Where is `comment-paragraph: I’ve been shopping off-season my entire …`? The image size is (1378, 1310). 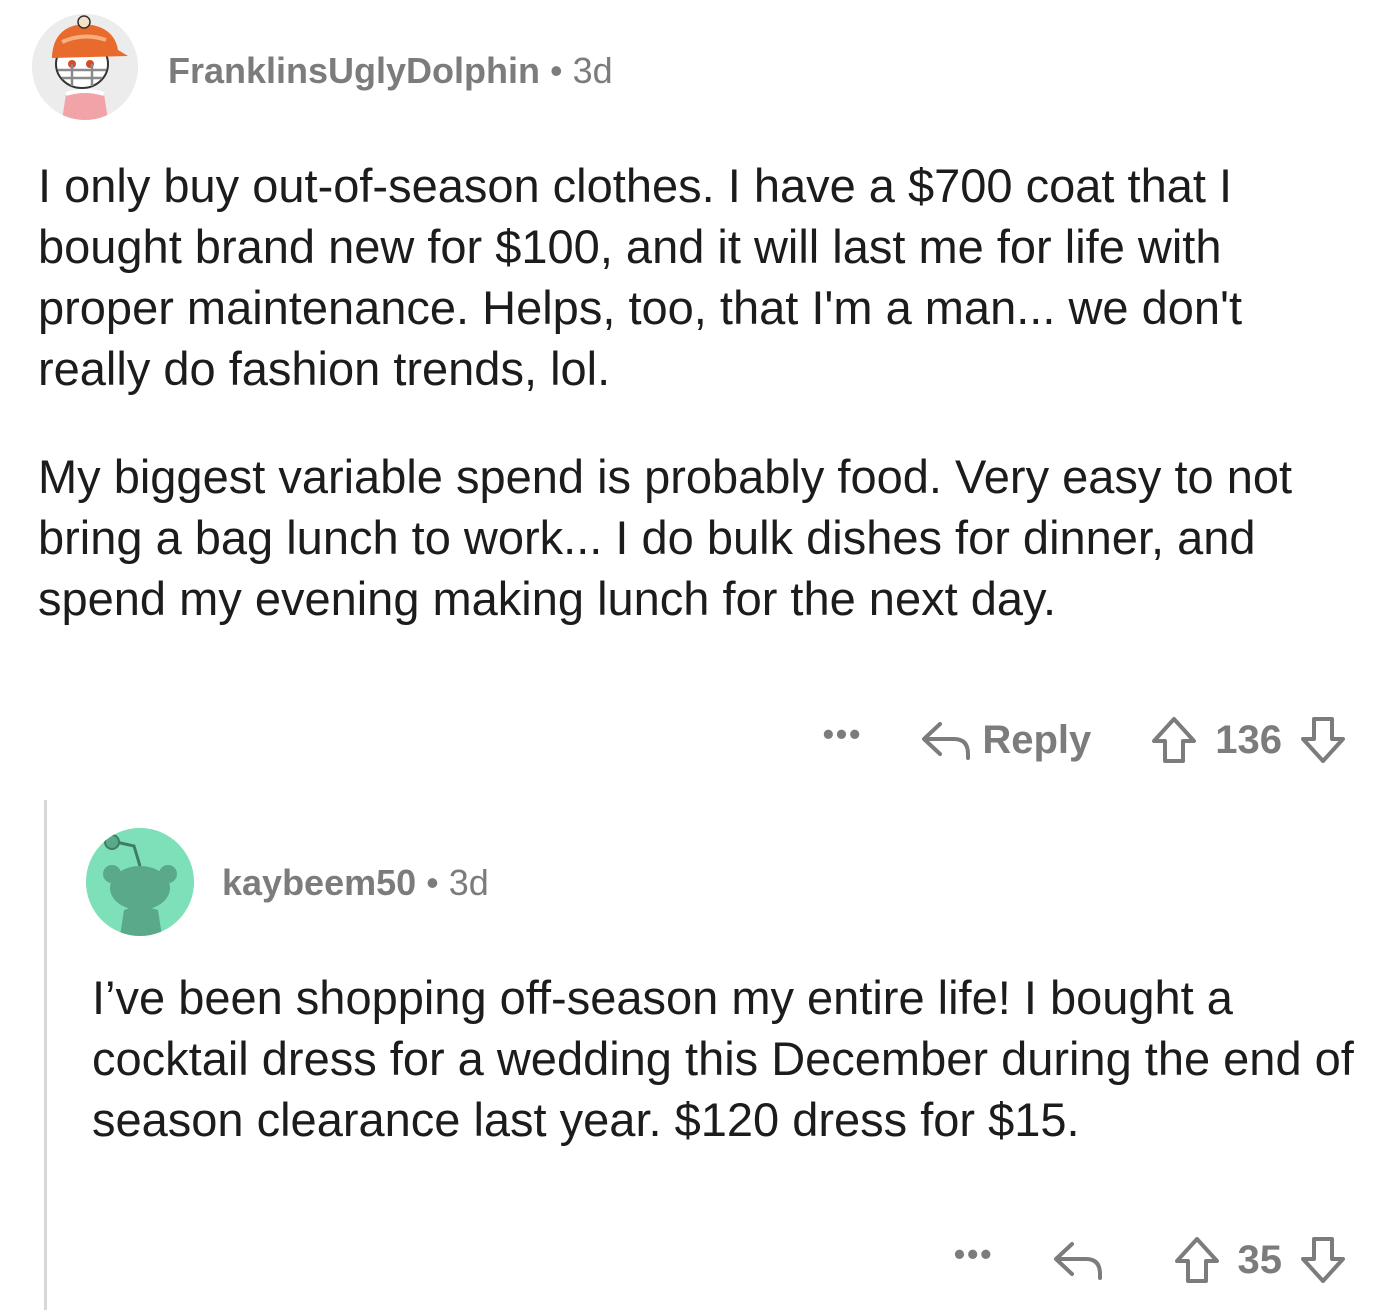 comment-paragraph: I’ve been shopping off-season my entire … is located at coordinates (723, 1058).